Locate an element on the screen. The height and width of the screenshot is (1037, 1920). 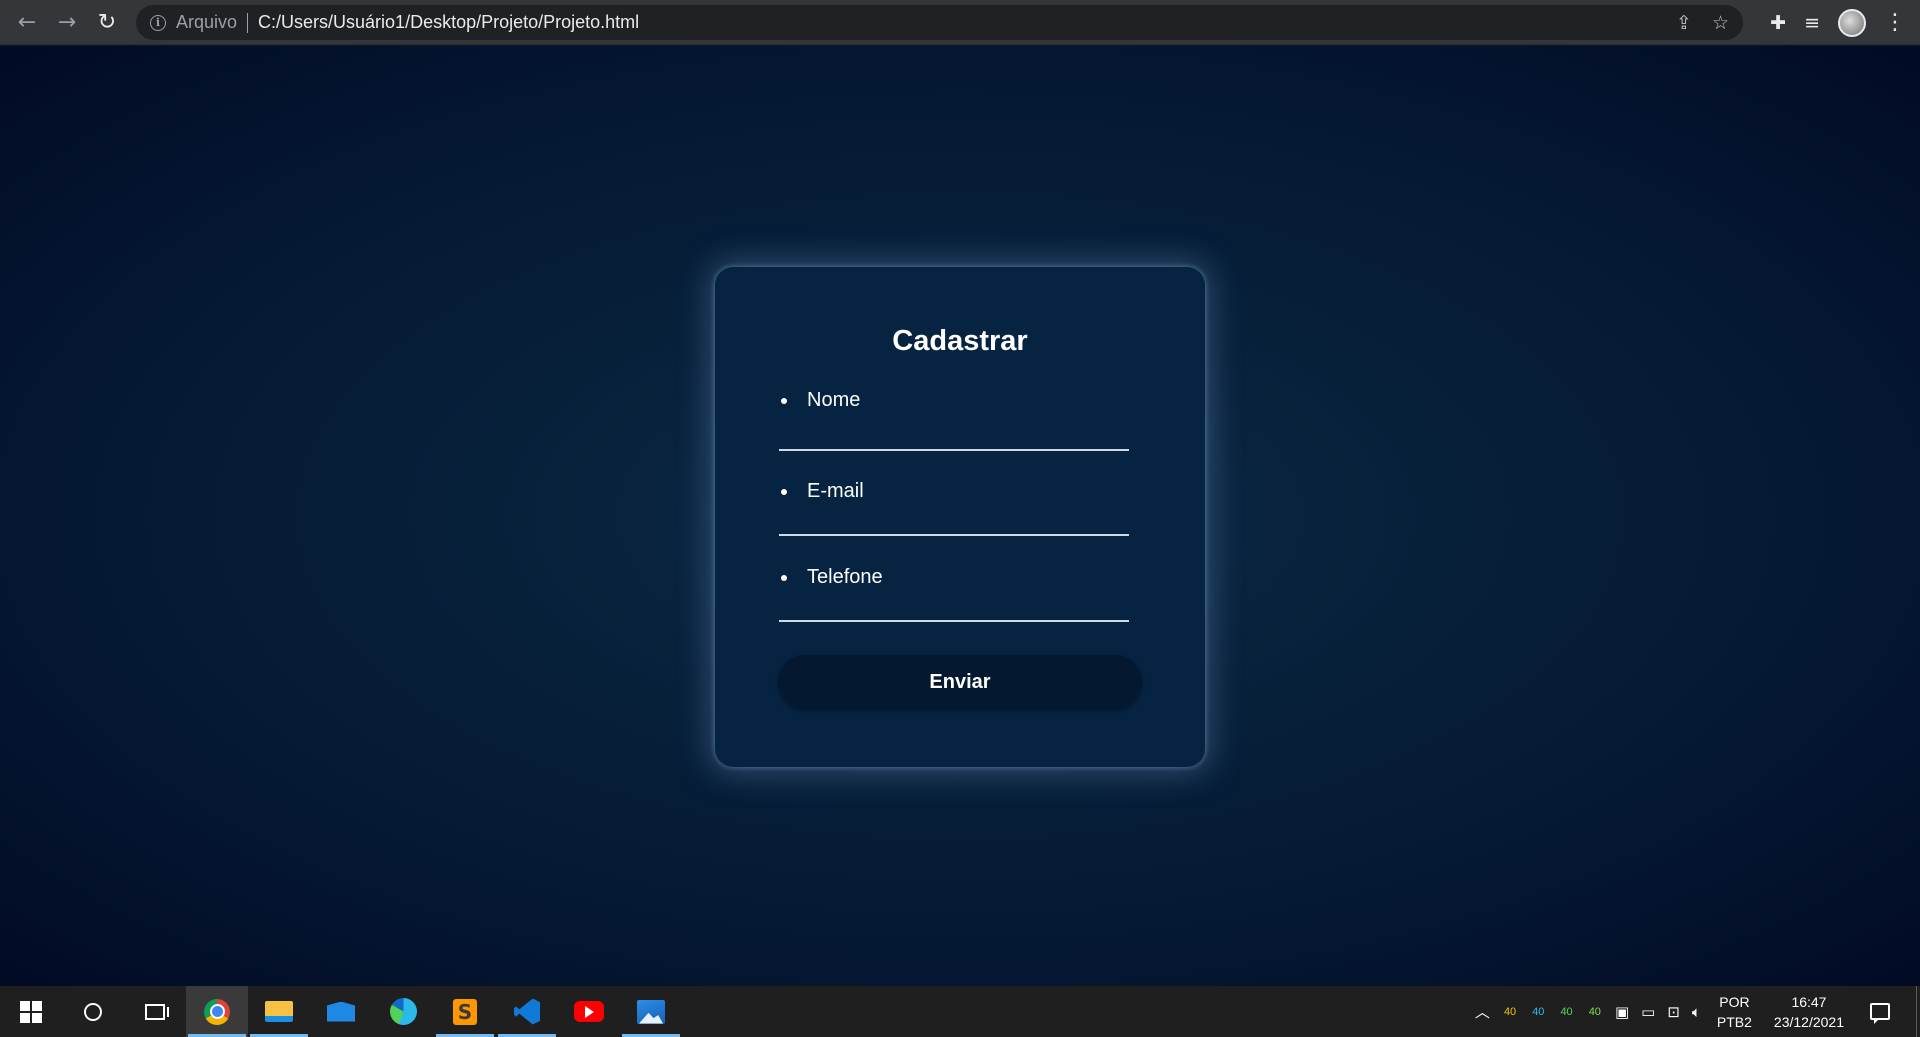
clock-time: 16:47 is located at coordinates (1809, 1001).